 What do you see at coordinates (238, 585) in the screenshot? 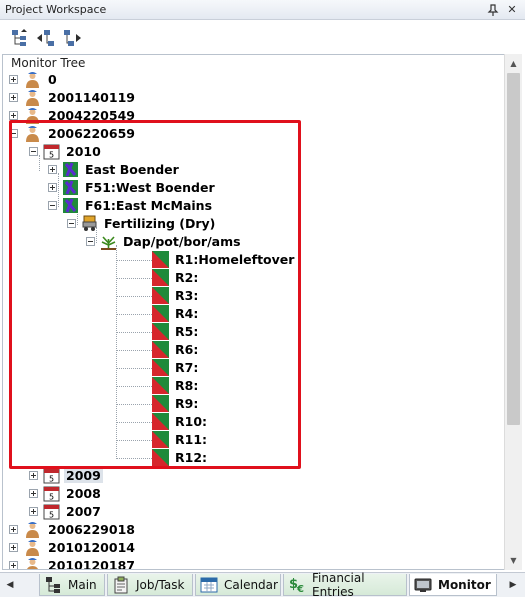
I see `tab-calendar: Calendar` at bounding box center [238, 585].